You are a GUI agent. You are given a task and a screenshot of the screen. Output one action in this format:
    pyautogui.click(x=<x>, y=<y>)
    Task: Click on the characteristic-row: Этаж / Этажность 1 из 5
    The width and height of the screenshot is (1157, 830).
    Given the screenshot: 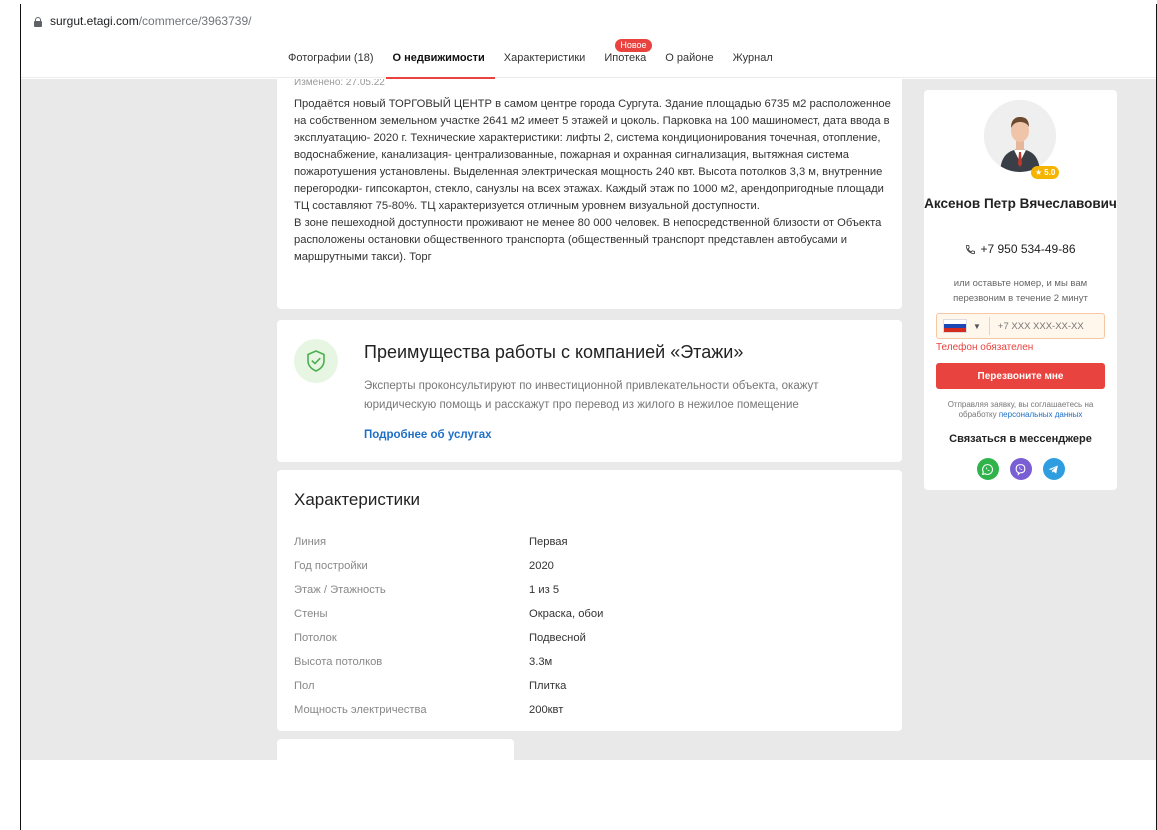 What is the action you would take?
    pyautogui.click(x=427, y=590)
    